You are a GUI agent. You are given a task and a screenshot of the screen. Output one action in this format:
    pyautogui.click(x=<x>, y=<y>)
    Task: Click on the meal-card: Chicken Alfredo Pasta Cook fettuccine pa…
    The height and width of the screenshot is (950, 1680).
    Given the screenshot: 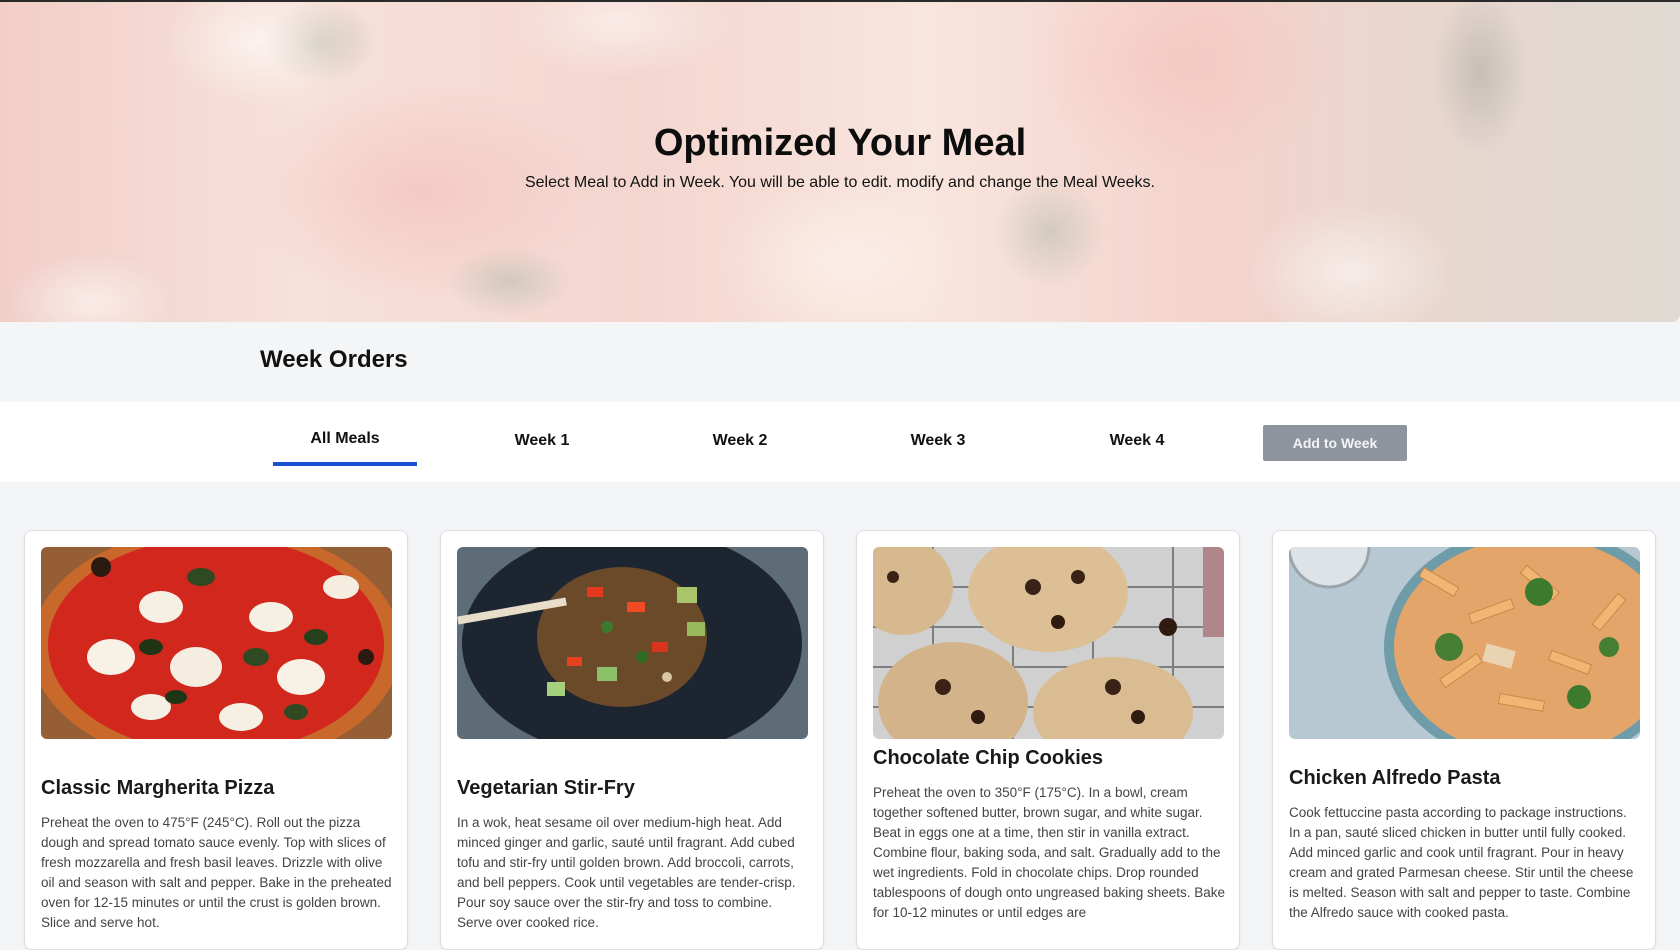 What is the action you would take?
    pyautogui.click(x=1464, y=740)
    